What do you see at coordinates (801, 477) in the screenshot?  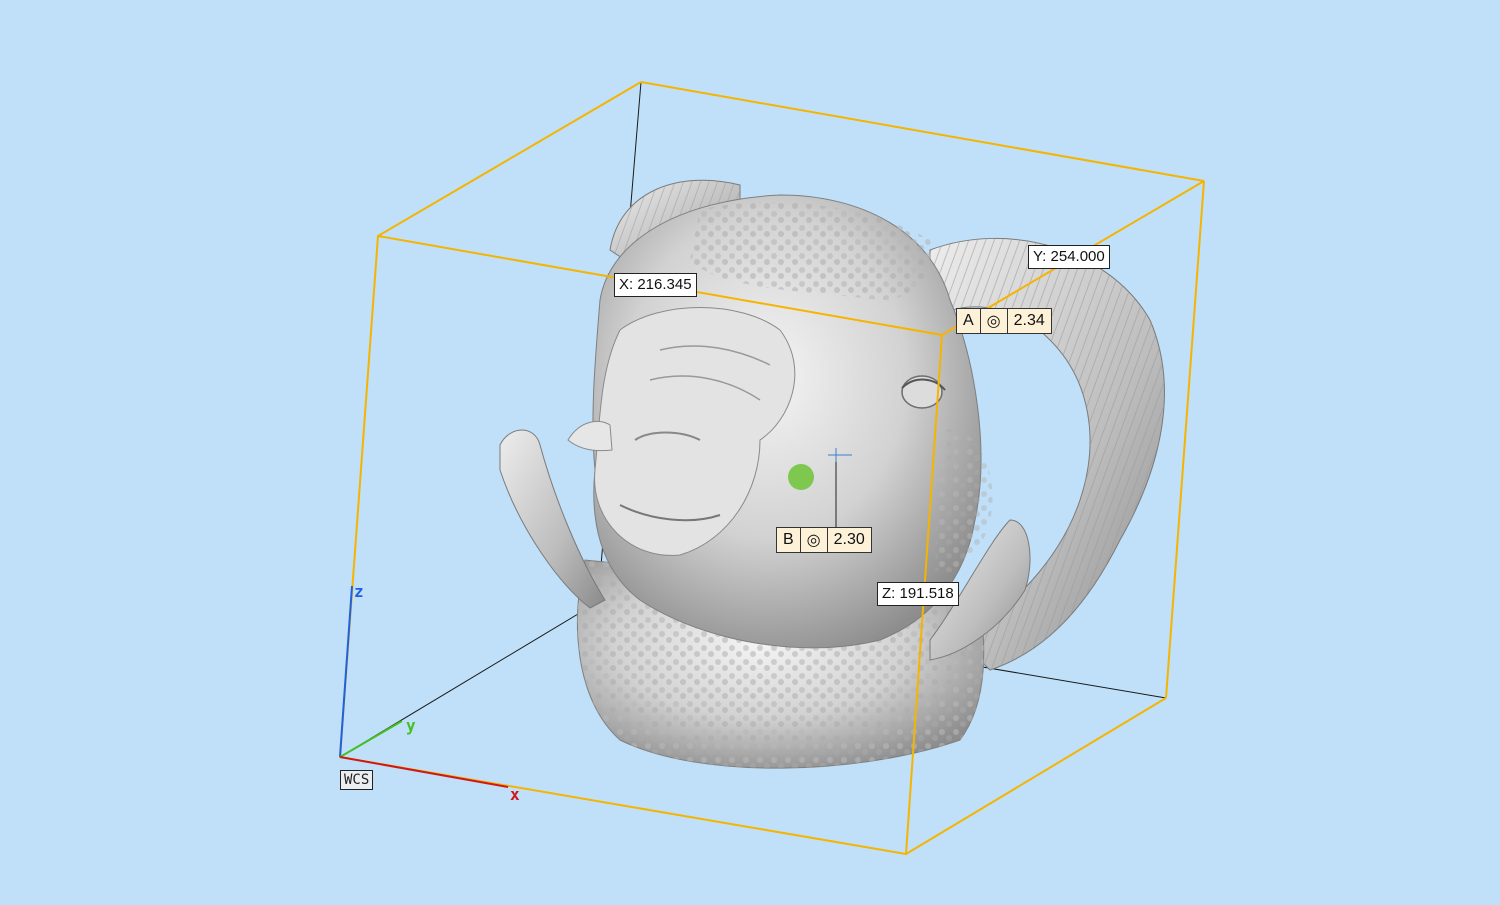 I see `pick-point-marker` at bounding box center [801, 477].